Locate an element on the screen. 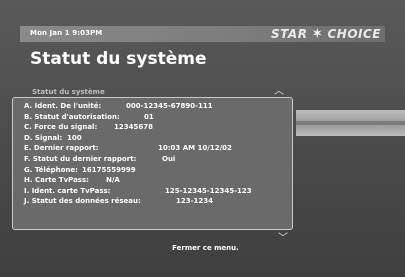 The height and width of the screenshot is (277, 405). row-label: H. Carte TvPass: is located at coordinates (56, 180).